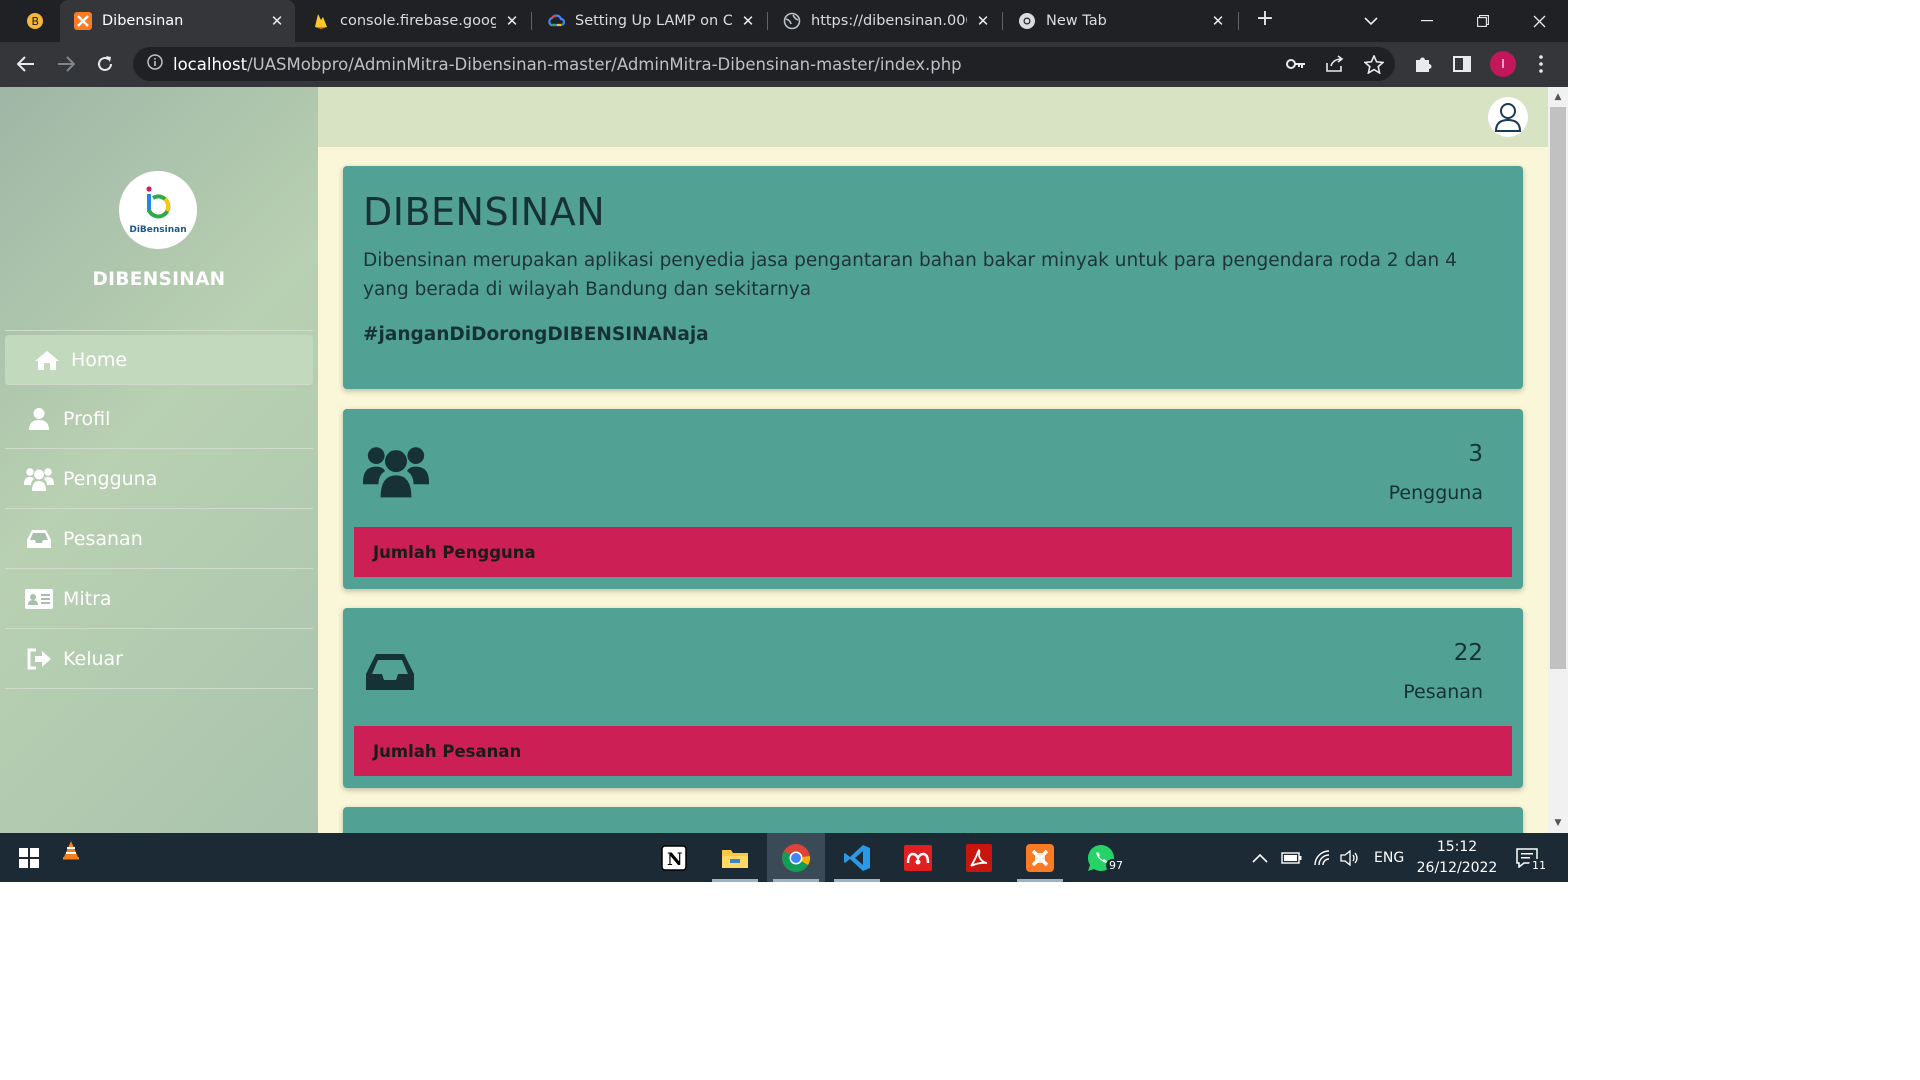  What do you see at coordinates (1558, 388) in the screenshot?
I see `scrollbar-thumb` at bounding box center [1558, 388].